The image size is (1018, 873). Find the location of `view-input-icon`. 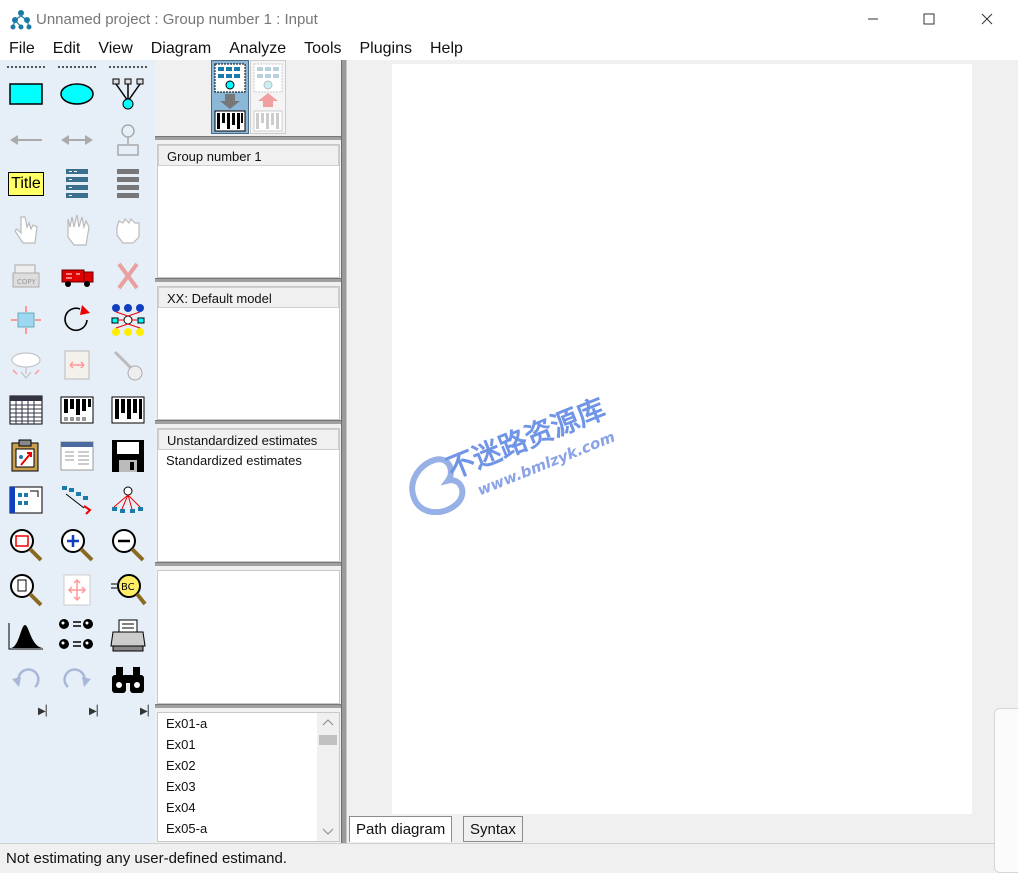

view-input-icon is located at coordinates (230, 97).